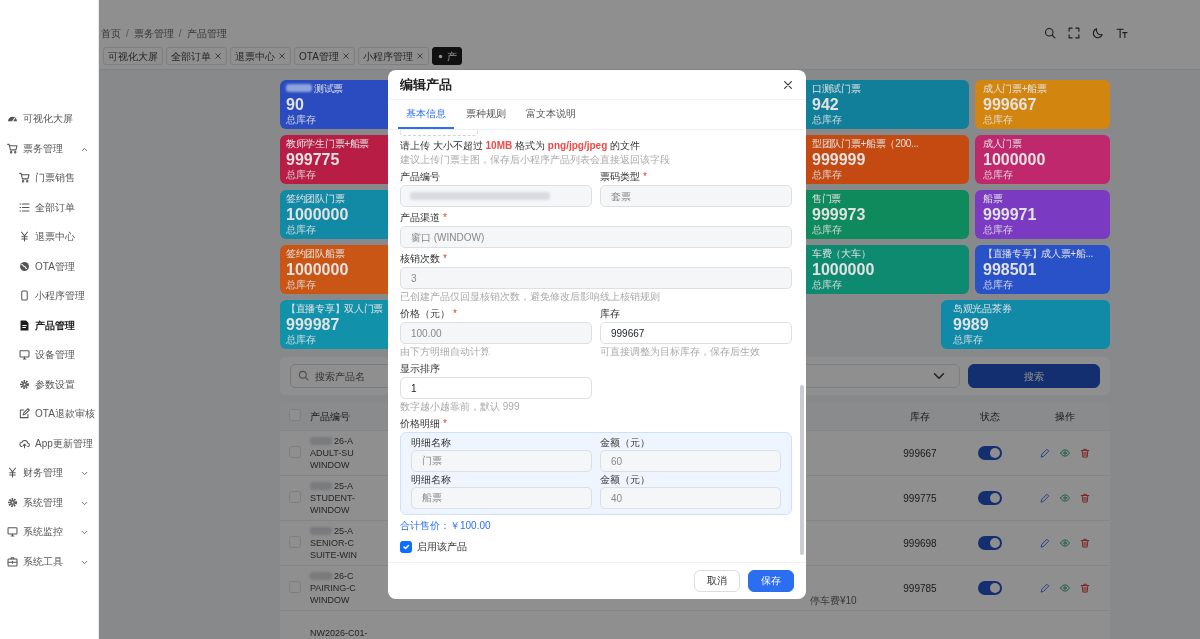 Image resolution: width=1200 pixels, height=639 pixels. Describe the element at coordinates (771, 581) in the screenshot. I see `save-button: 保存` at that location.